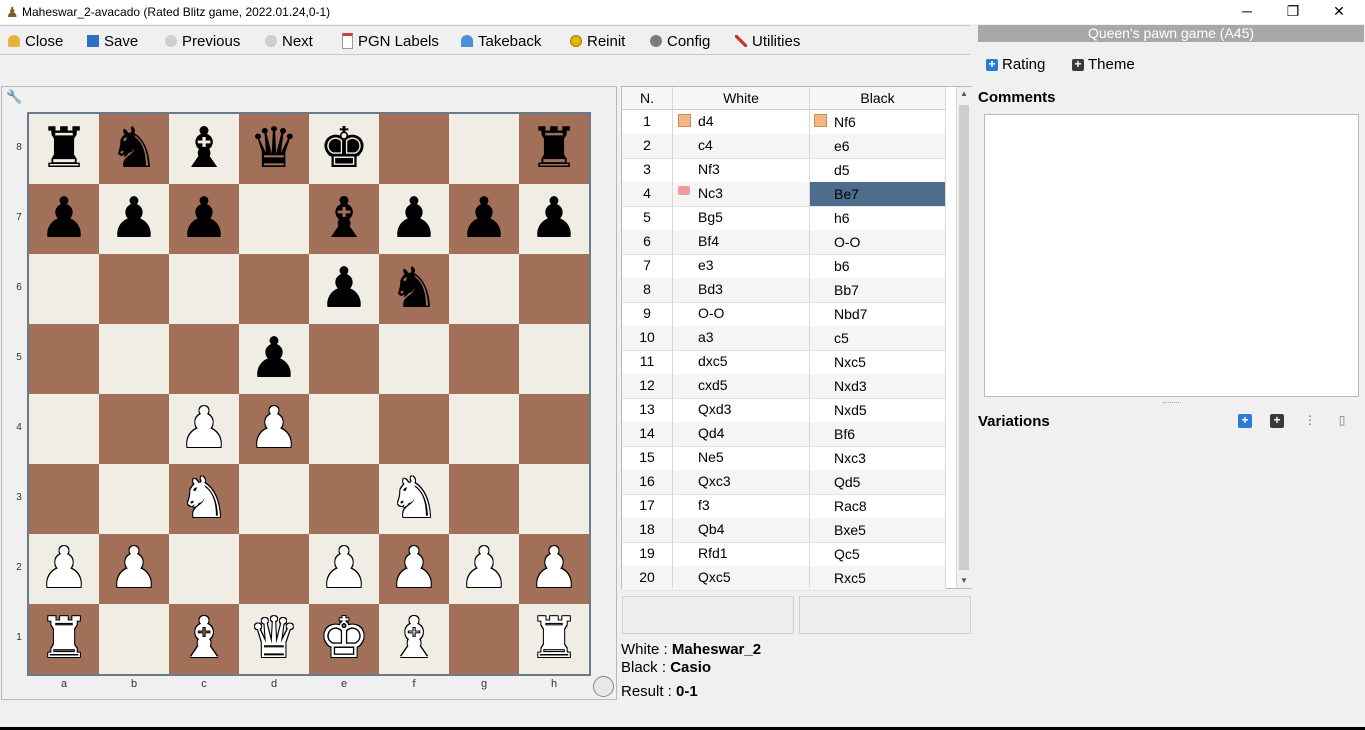 The width and height of the screenshot is (1365, 730). Describe the element at coordinates (134, 149) in the screenshot. I see `black-knight-icon: ♞` at that location.